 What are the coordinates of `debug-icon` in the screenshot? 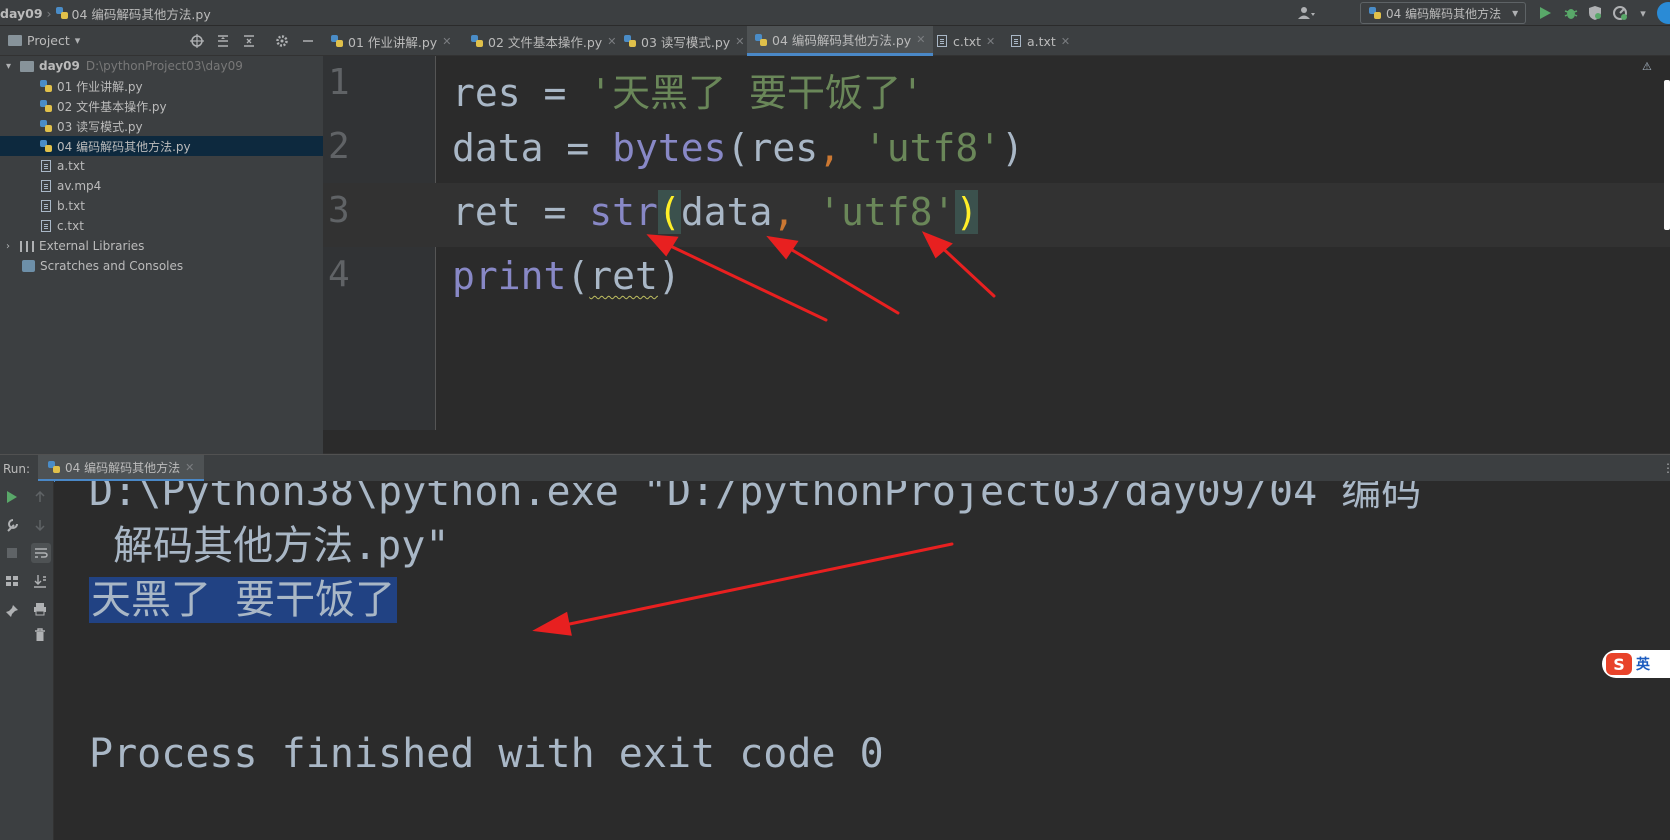 It's located at (1571, 13).